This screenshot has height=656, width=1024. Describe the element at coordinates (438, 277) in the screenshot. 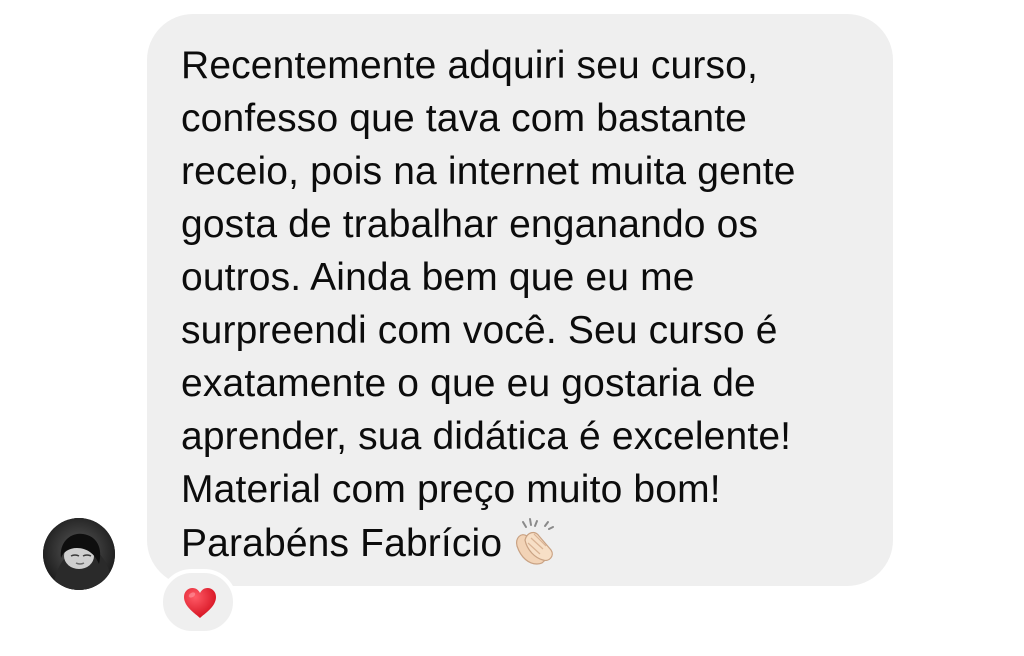

I see `message-line: outros. Ainda bem que eu me` at that location.